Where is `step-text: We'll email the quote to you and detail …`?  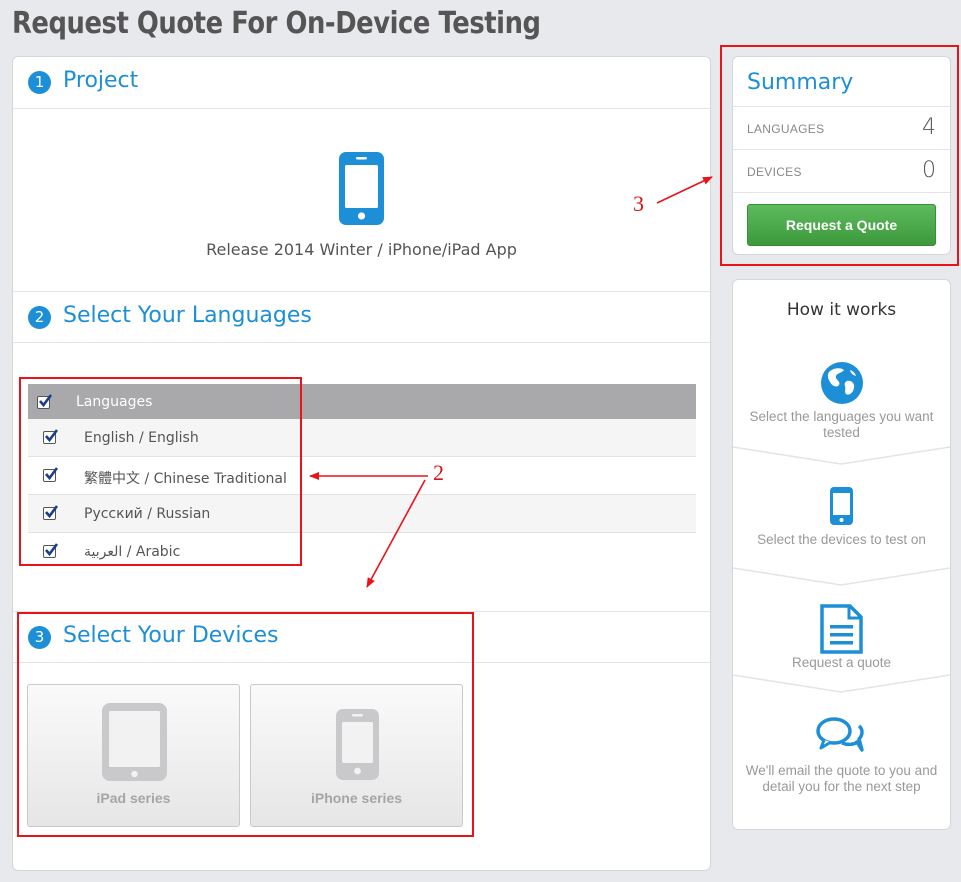
step-text: We'll email the quote to you and detail … is located at coordinates (841, 778).